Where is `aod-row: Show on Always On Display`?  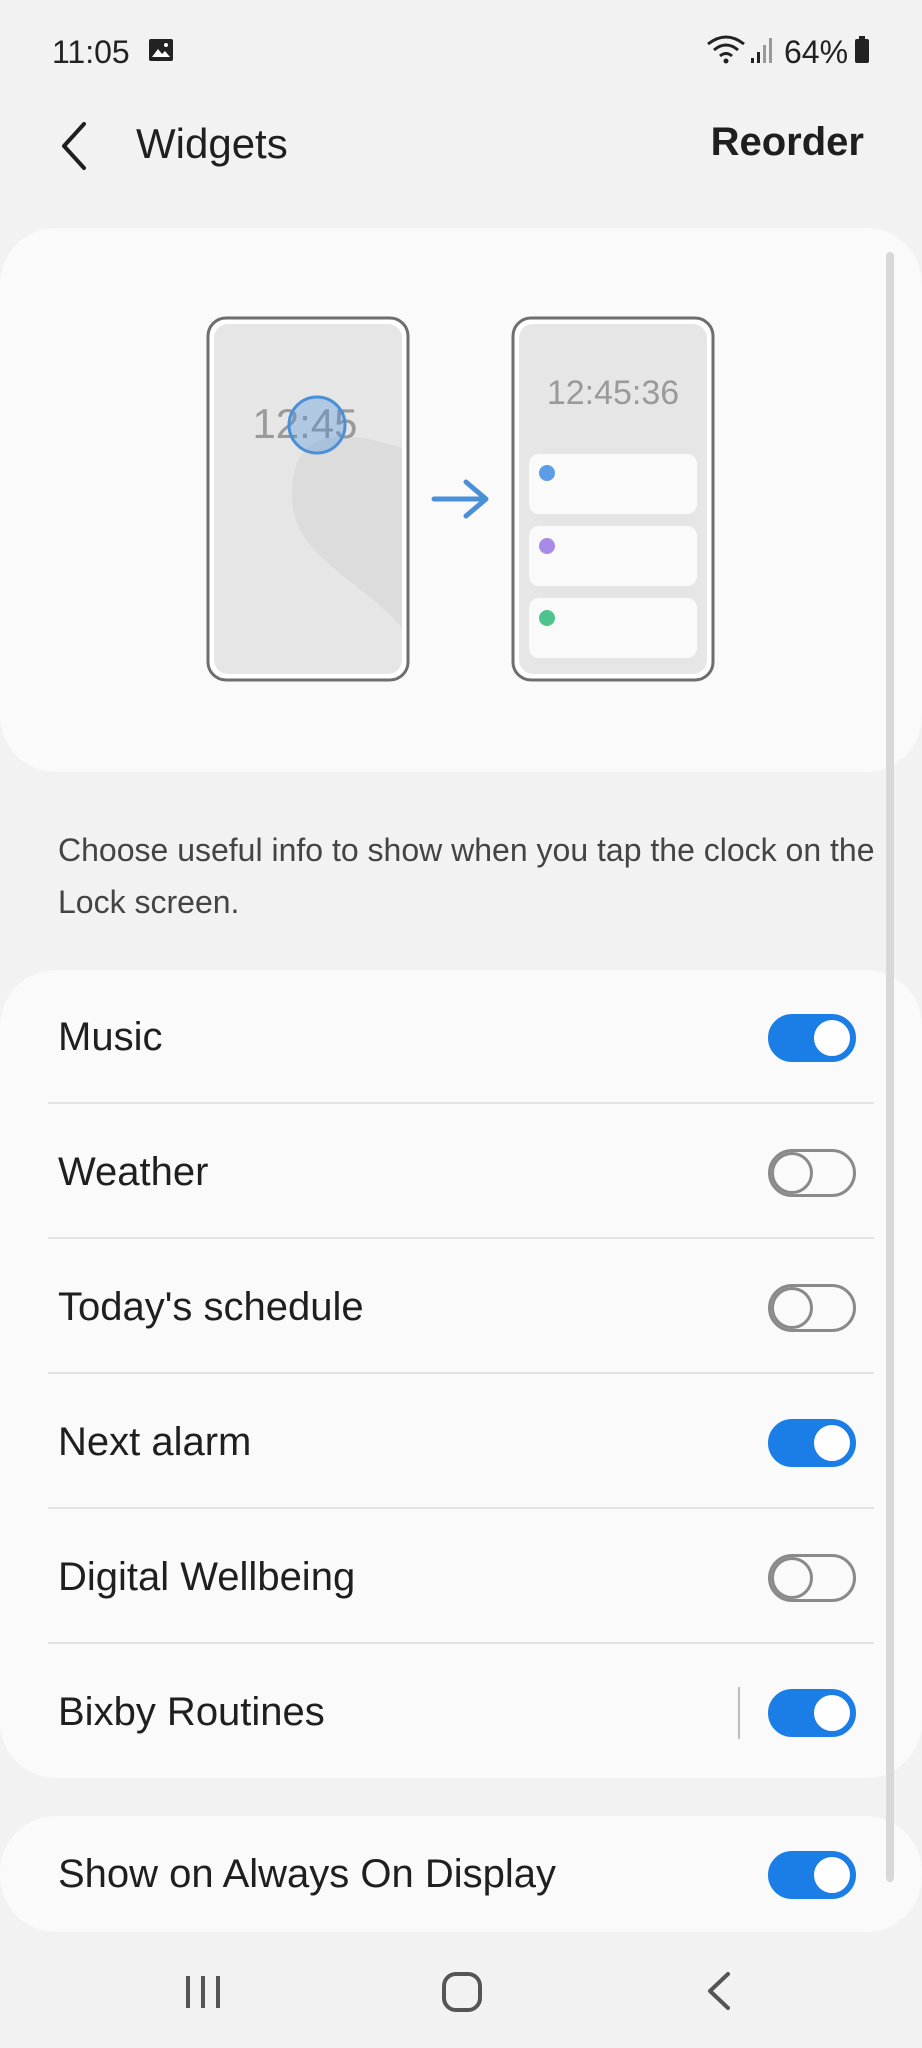 aod-row: Show on Always On Display is located at coordinates (461, 1874).